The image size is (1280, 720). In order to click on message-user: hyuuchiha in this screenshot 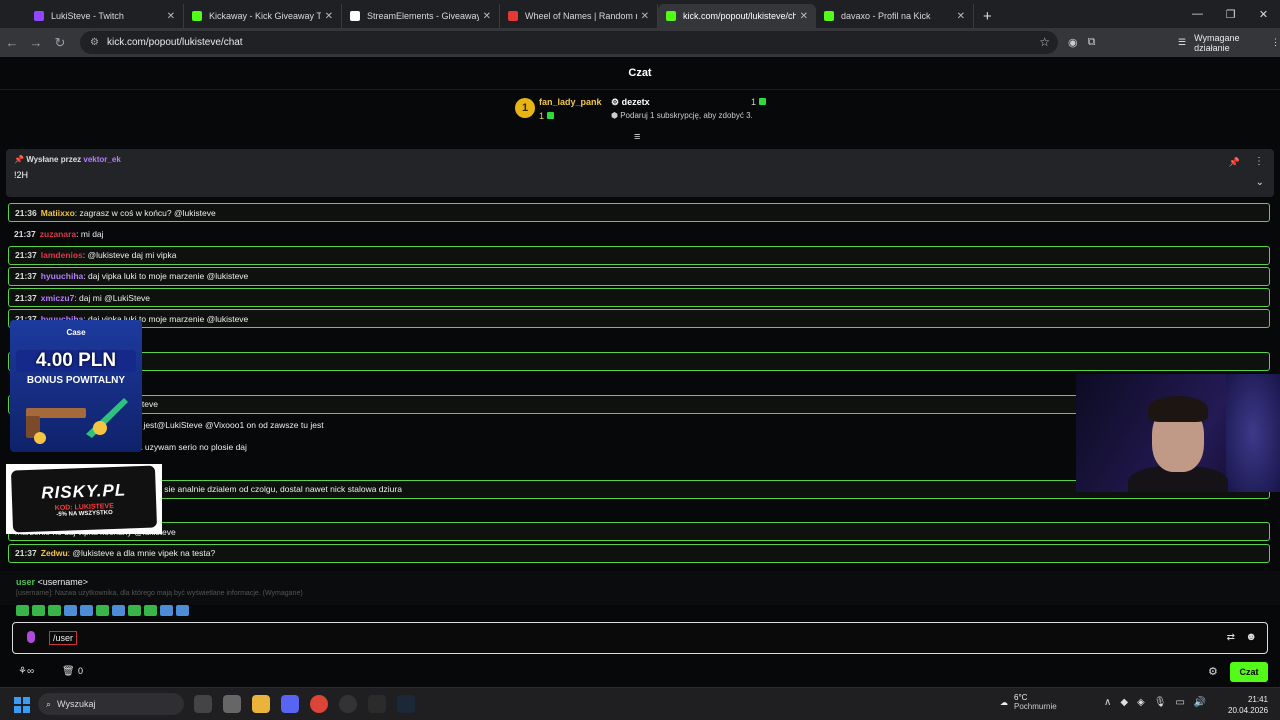, I will do `click(62, 276)`.